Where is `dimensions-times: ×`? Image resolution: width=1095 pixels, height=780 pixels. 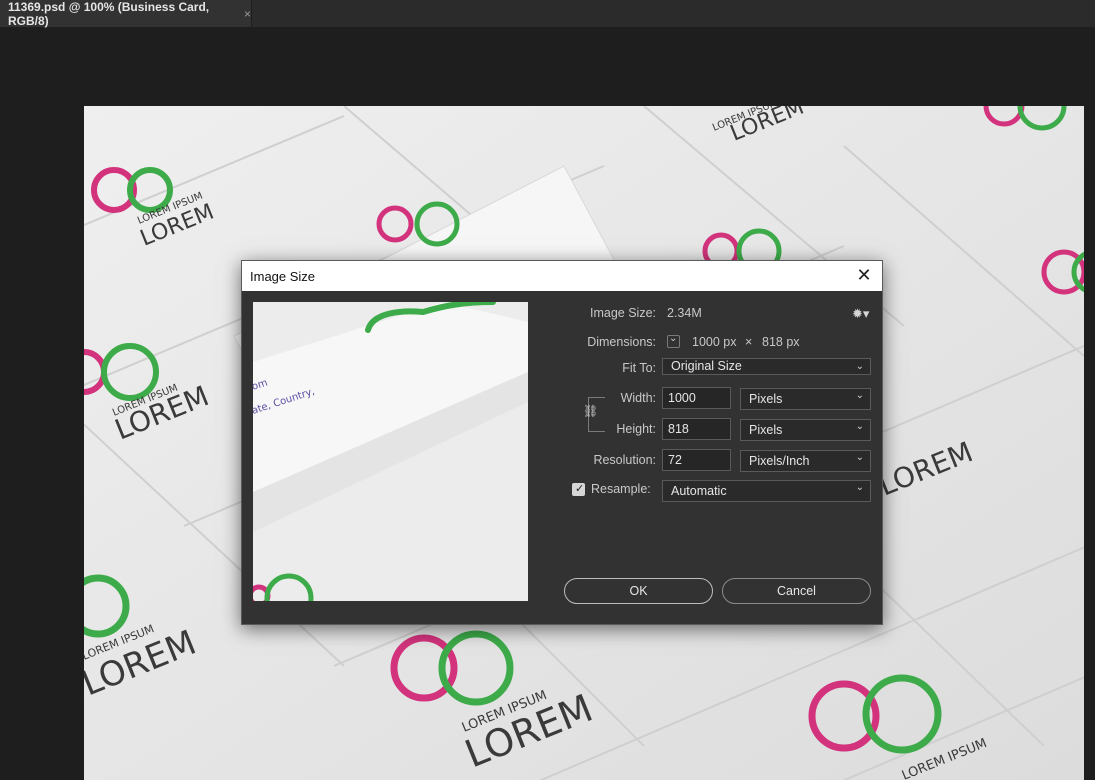
dimensions-times: × is located at coordinates (749, 342).